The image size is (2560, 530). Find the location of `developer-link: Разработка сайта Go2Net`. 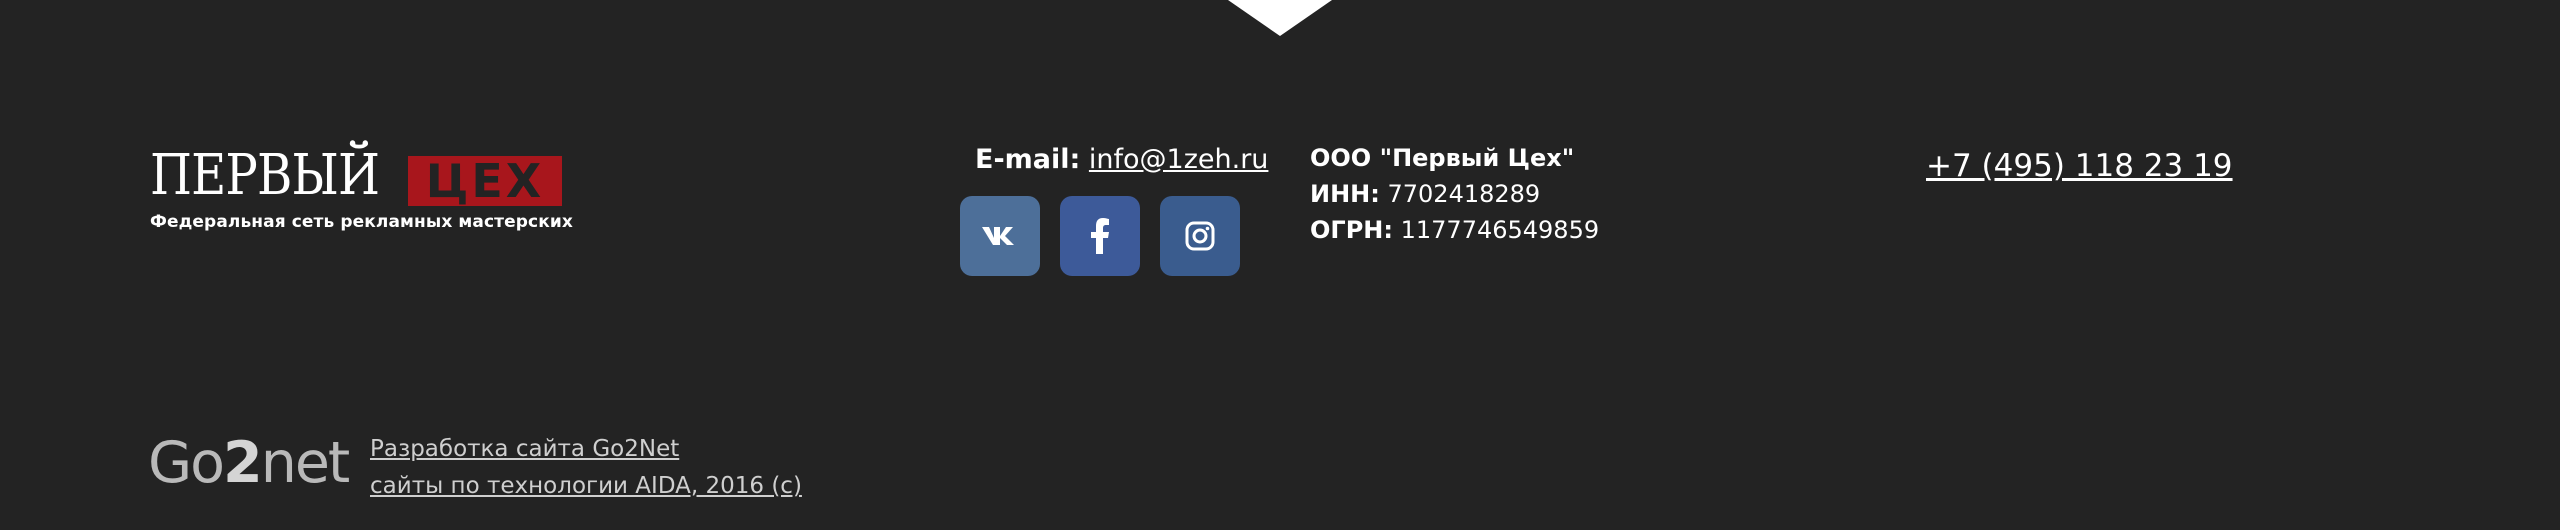

developer-link: Разработка сайта Go2Net is located at coordinates (586, 449).